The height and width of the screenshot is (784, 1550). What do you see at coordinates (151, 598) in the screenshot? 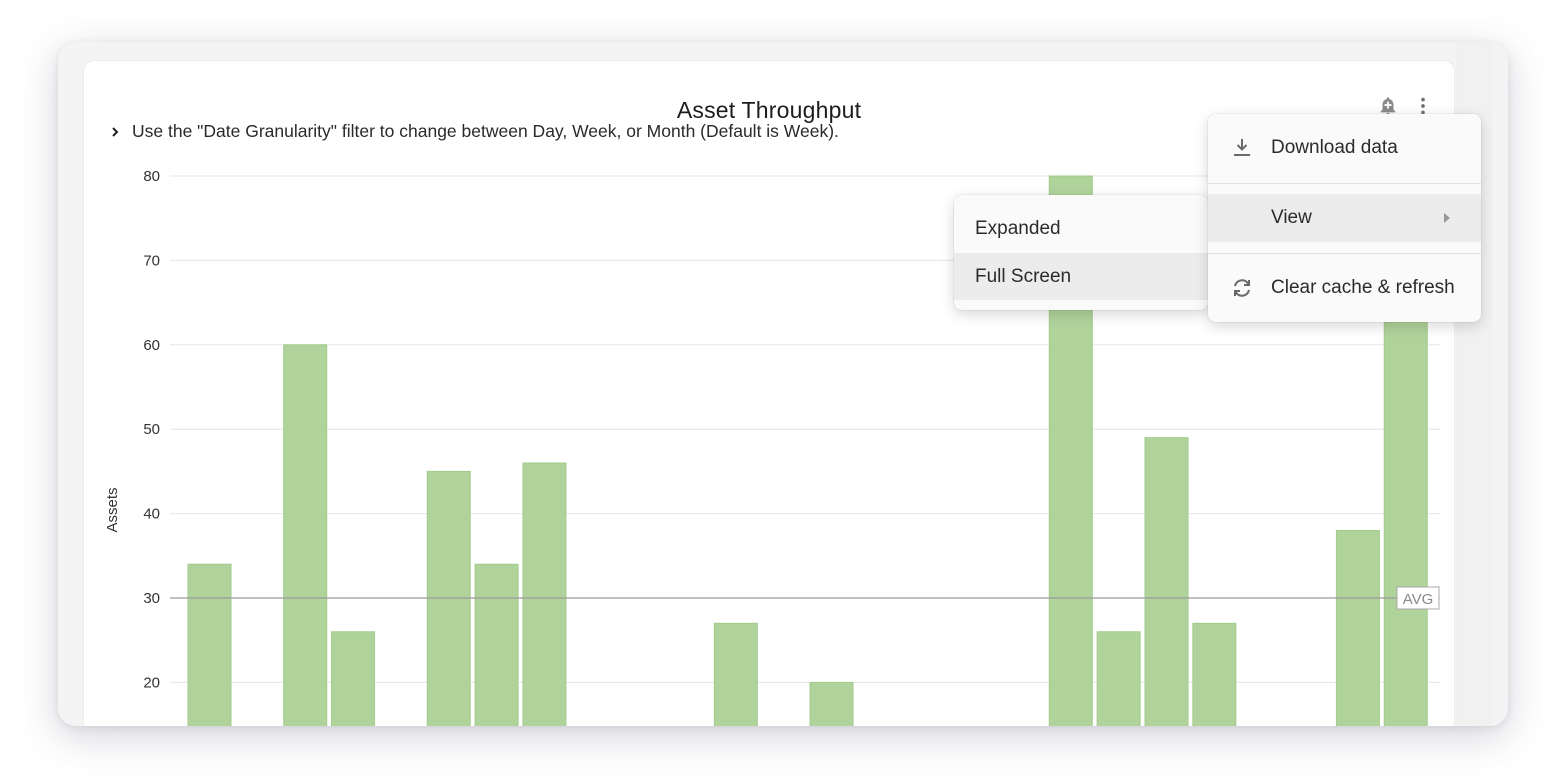
I see `y-tick-label: 30` at bounding box center [151, 598].